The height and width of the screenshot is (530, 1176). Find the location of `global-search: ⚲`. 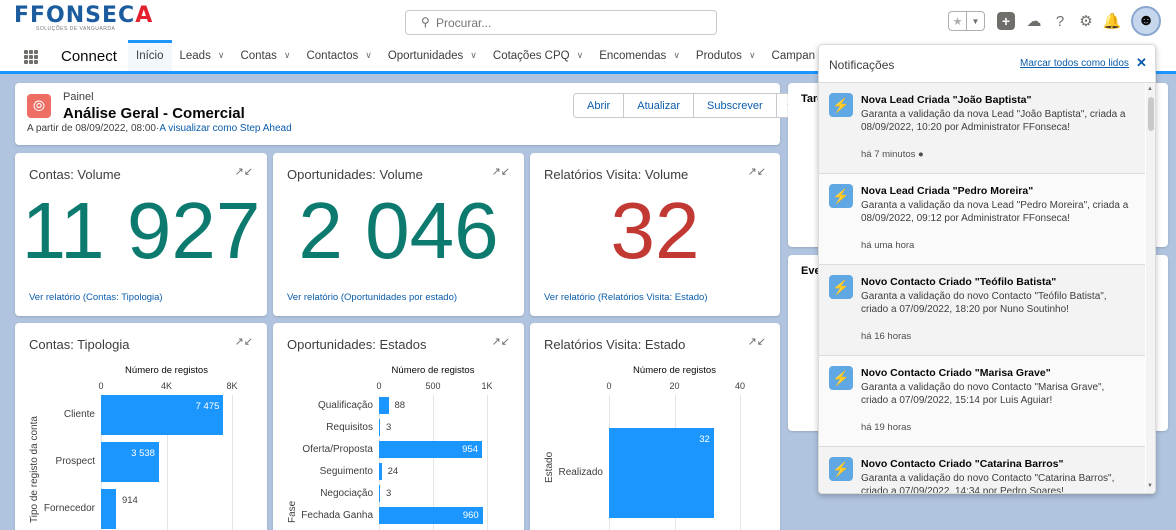

global-search: ⚲ is located at coordinates (561, 22).